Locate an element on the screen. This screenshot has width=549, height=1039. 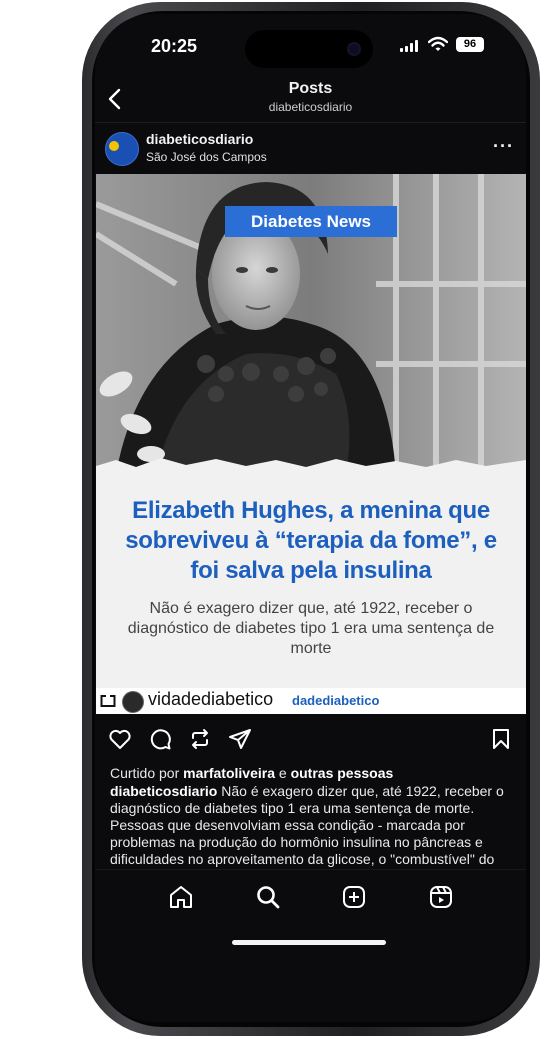
repost-handle: dadediabetico is located at coordinates (336, 700).